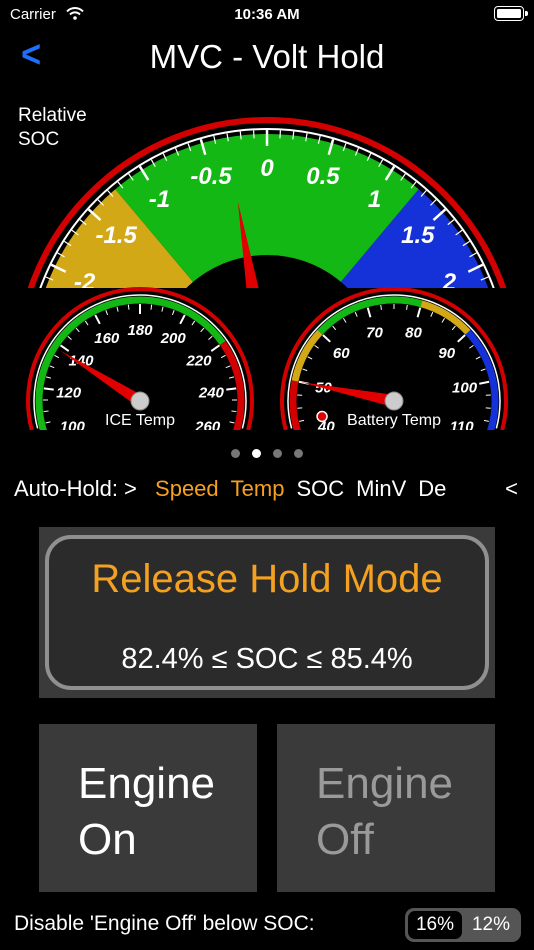  I want to click on soc-tick-label: -0.5, so click(211, 176).